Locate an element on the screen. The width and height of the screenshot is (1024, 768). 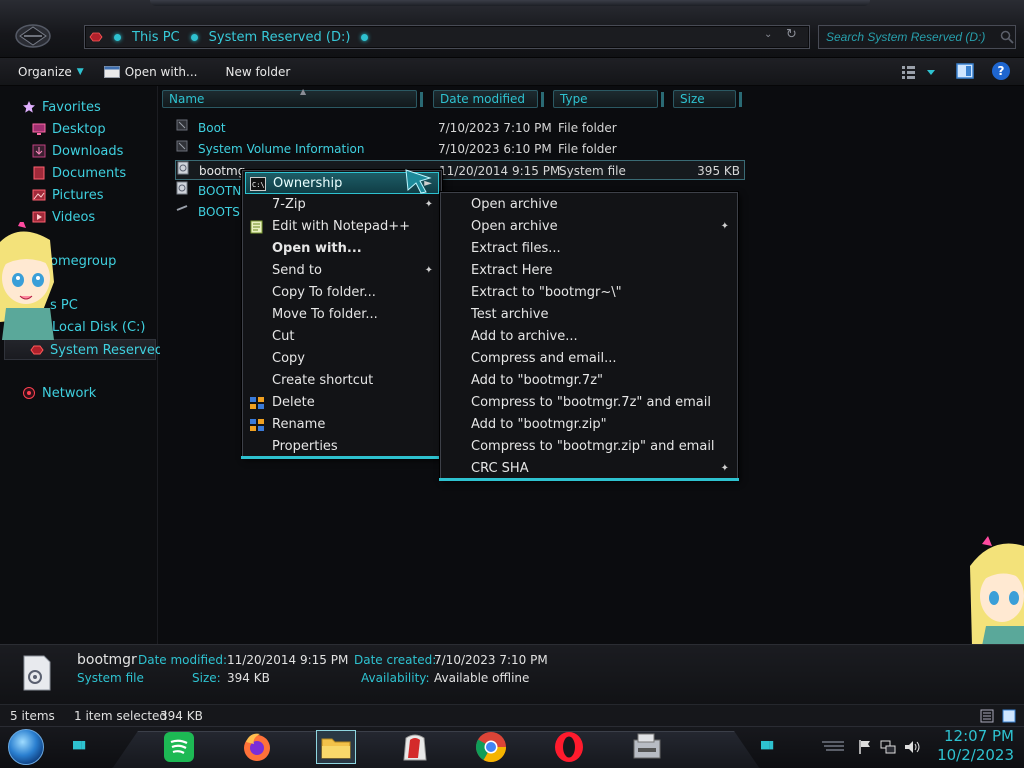
start-button is located at coordinates (26, 747).